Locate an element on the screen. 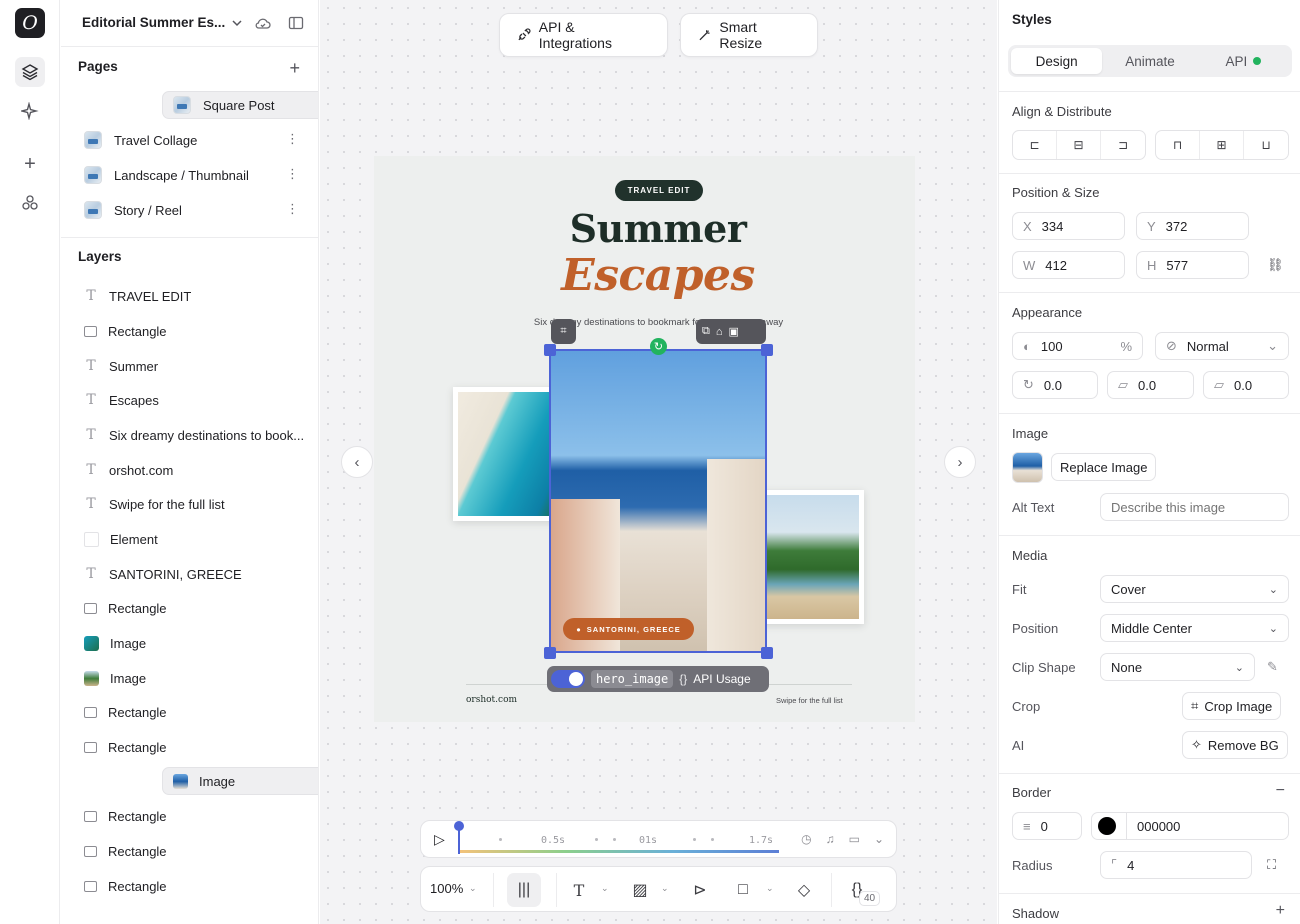  unlink-ratio-icon: ⛓ is located at coordinates (1275, 265).